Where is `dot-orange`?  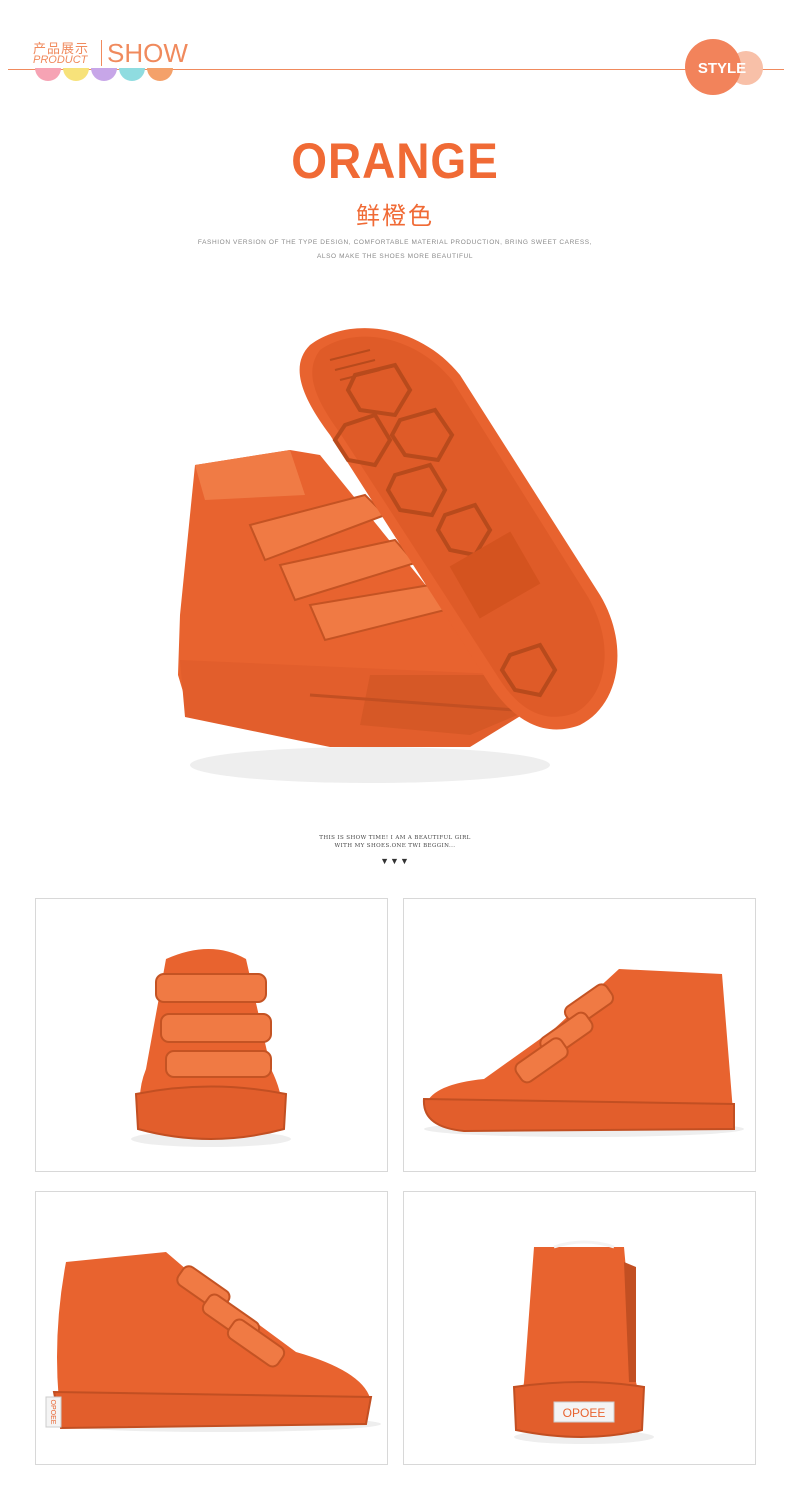 dot-orange is located at coordinates (160, 74).